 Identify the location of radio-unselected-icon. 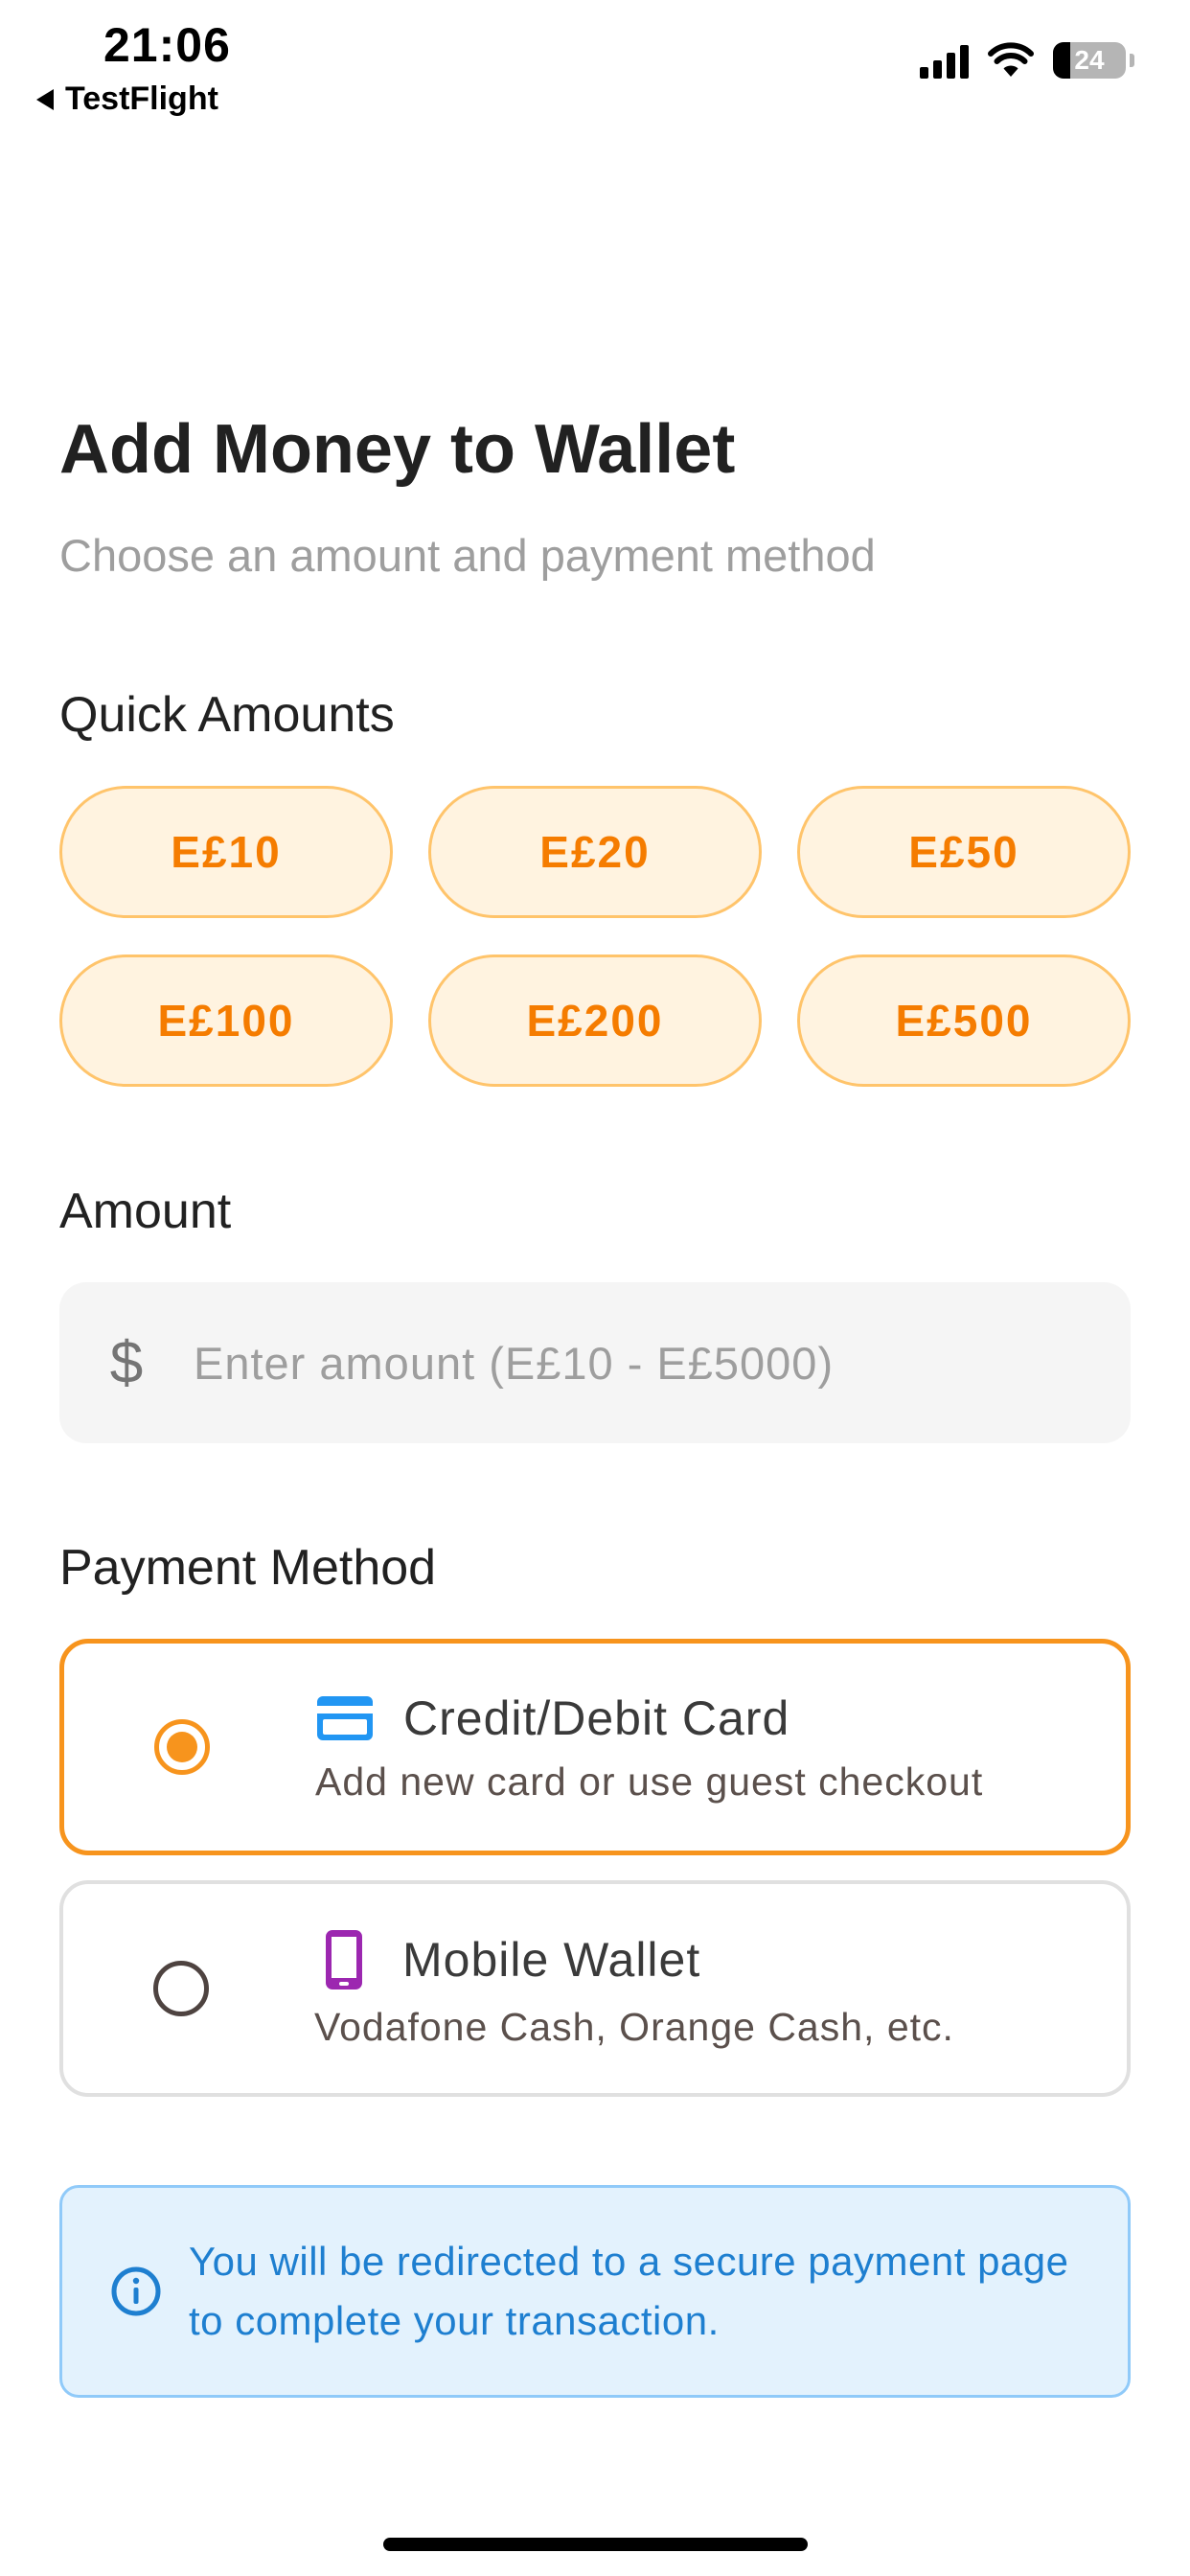
(181, 1989).